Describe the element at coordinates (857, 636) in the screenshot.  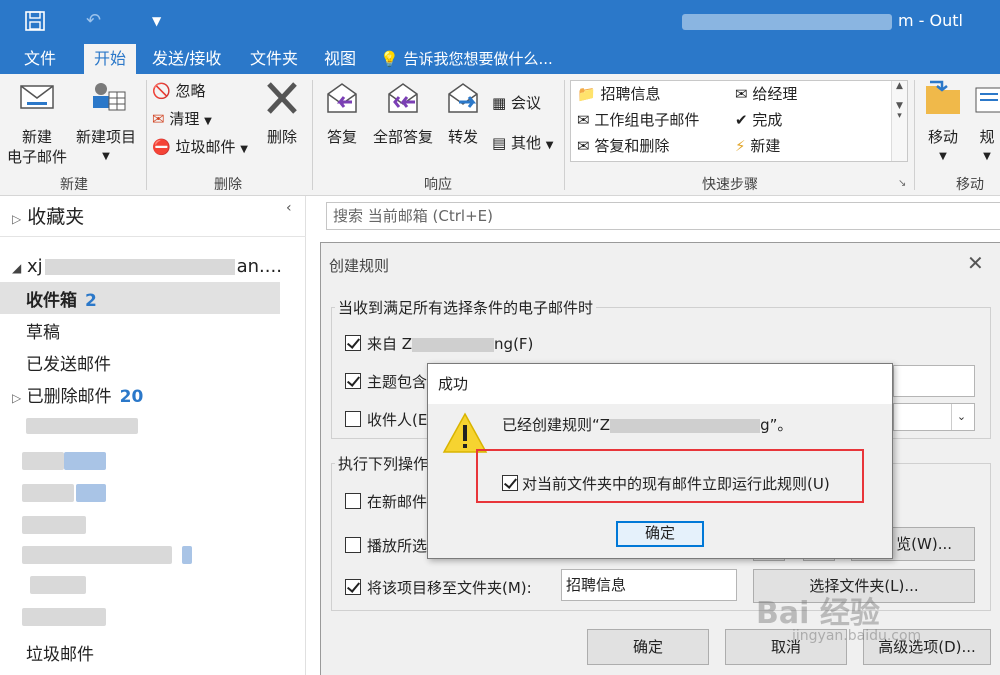
I see `baidu-watermark-url: jingyan.baidu.com` at that location.